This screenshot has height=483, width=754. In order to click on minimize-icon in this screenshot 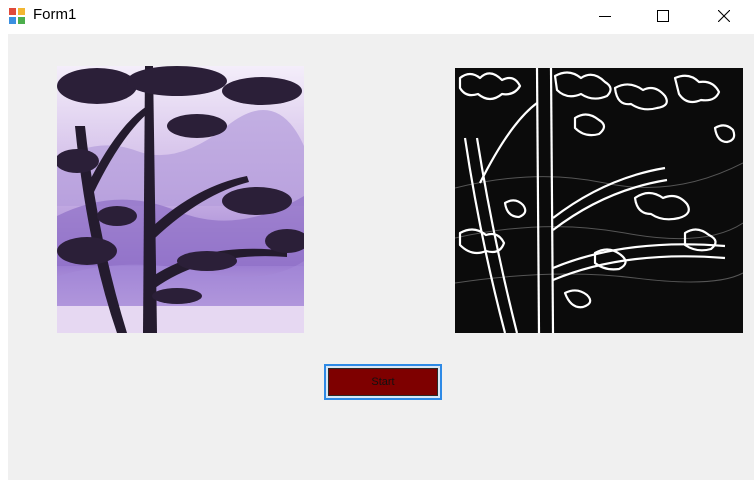, I will do `click(605, 16)`.